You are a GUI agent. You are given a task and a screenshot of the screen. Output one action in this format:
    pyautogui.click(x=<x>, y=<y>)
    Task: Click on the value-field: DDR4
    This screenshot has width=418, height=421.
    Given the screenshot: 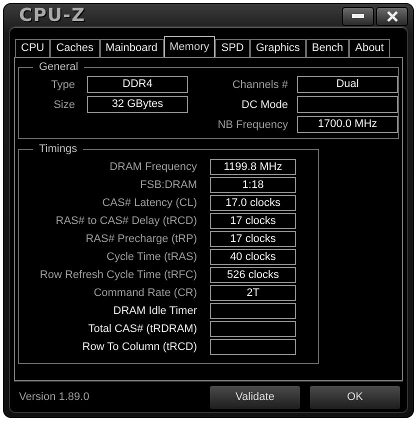 What is the action you would take?
    pyautogui.click(x=137, y=84)
    